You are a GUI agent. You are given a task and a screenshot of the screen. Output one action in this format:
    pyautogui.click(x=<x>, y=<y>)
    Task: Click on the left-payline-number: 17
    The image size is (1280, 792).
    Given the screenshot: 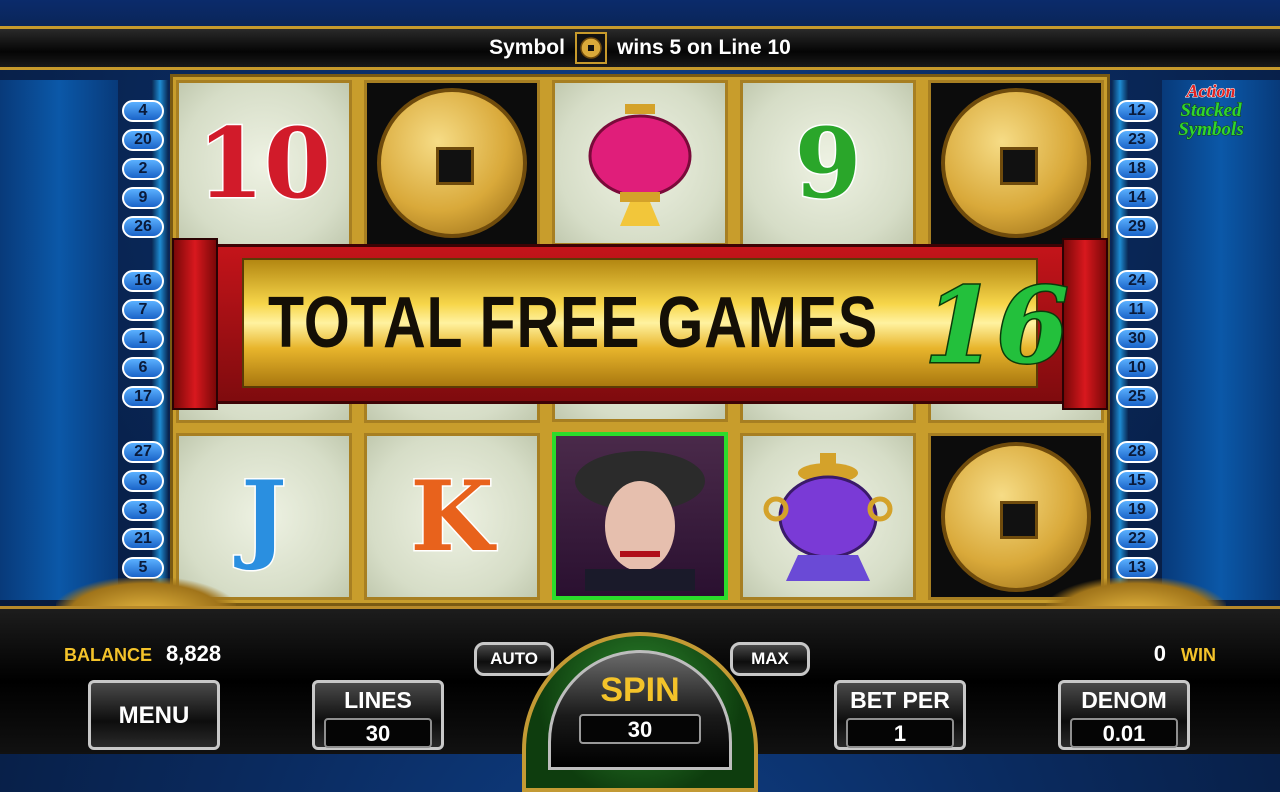 What is the action you would take?
    pyautogui.click(x=143, y=397)
    